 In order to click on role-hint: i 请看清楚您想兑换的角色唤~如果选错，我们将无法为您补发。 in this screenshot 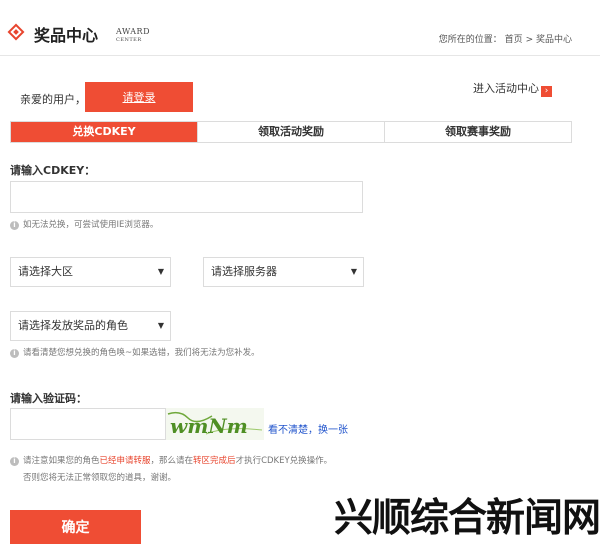, I will do `click(135, 353)`.